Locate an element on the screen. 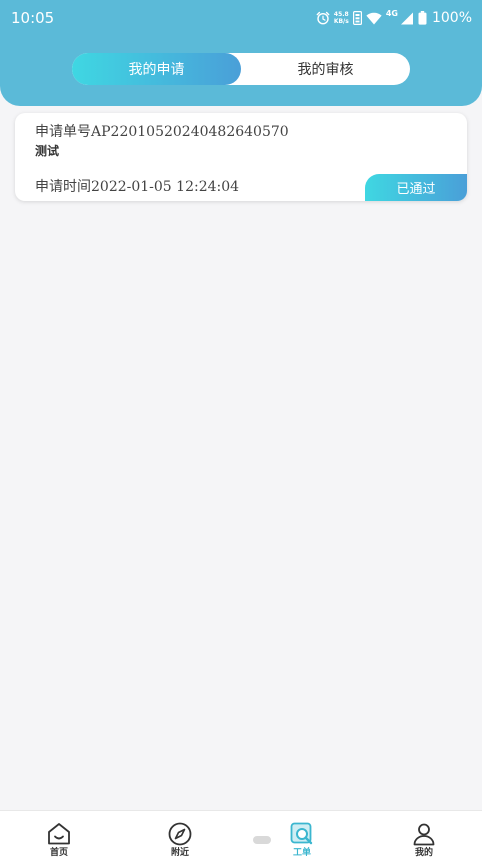 The image size is (482, 861). nav-label-mine: 我的 is located at coordinates (423, 853).